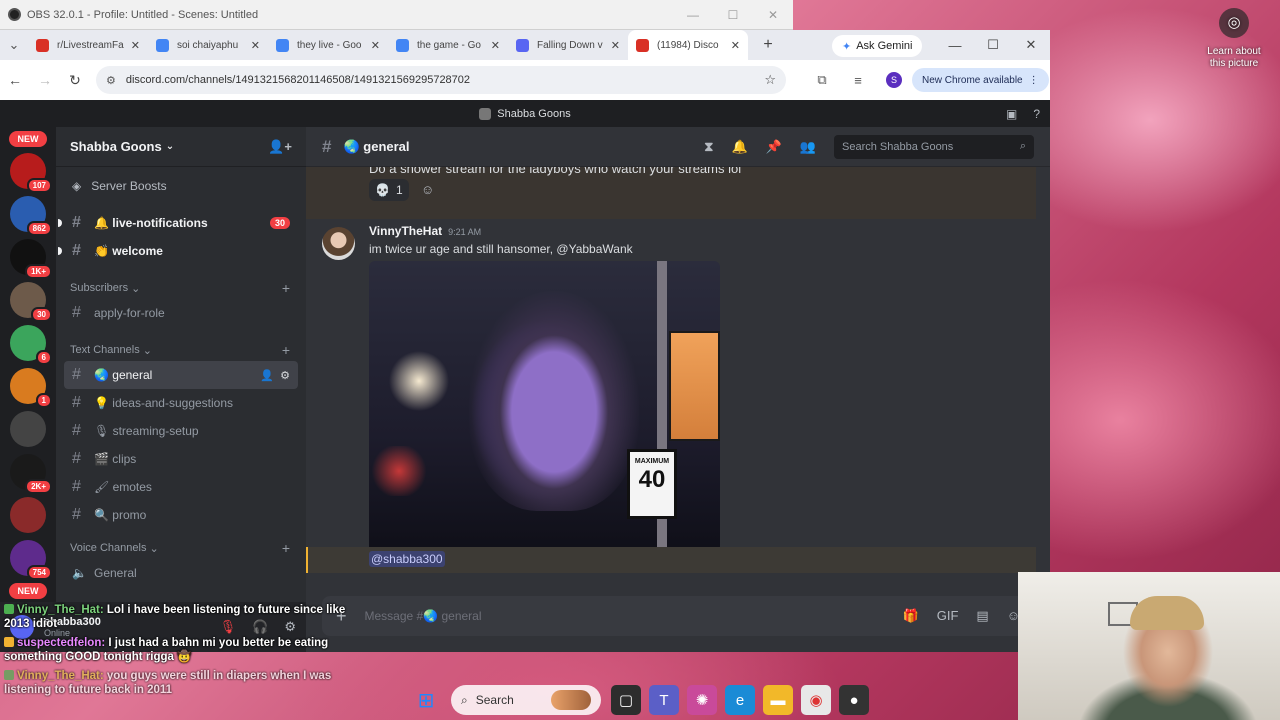 The height and width of the screenshot is (720, 1280). What do you see at coordinates (948, 616) in the screenshot?
I see `gif-icon: GIF` at bounding box center [948, 616].